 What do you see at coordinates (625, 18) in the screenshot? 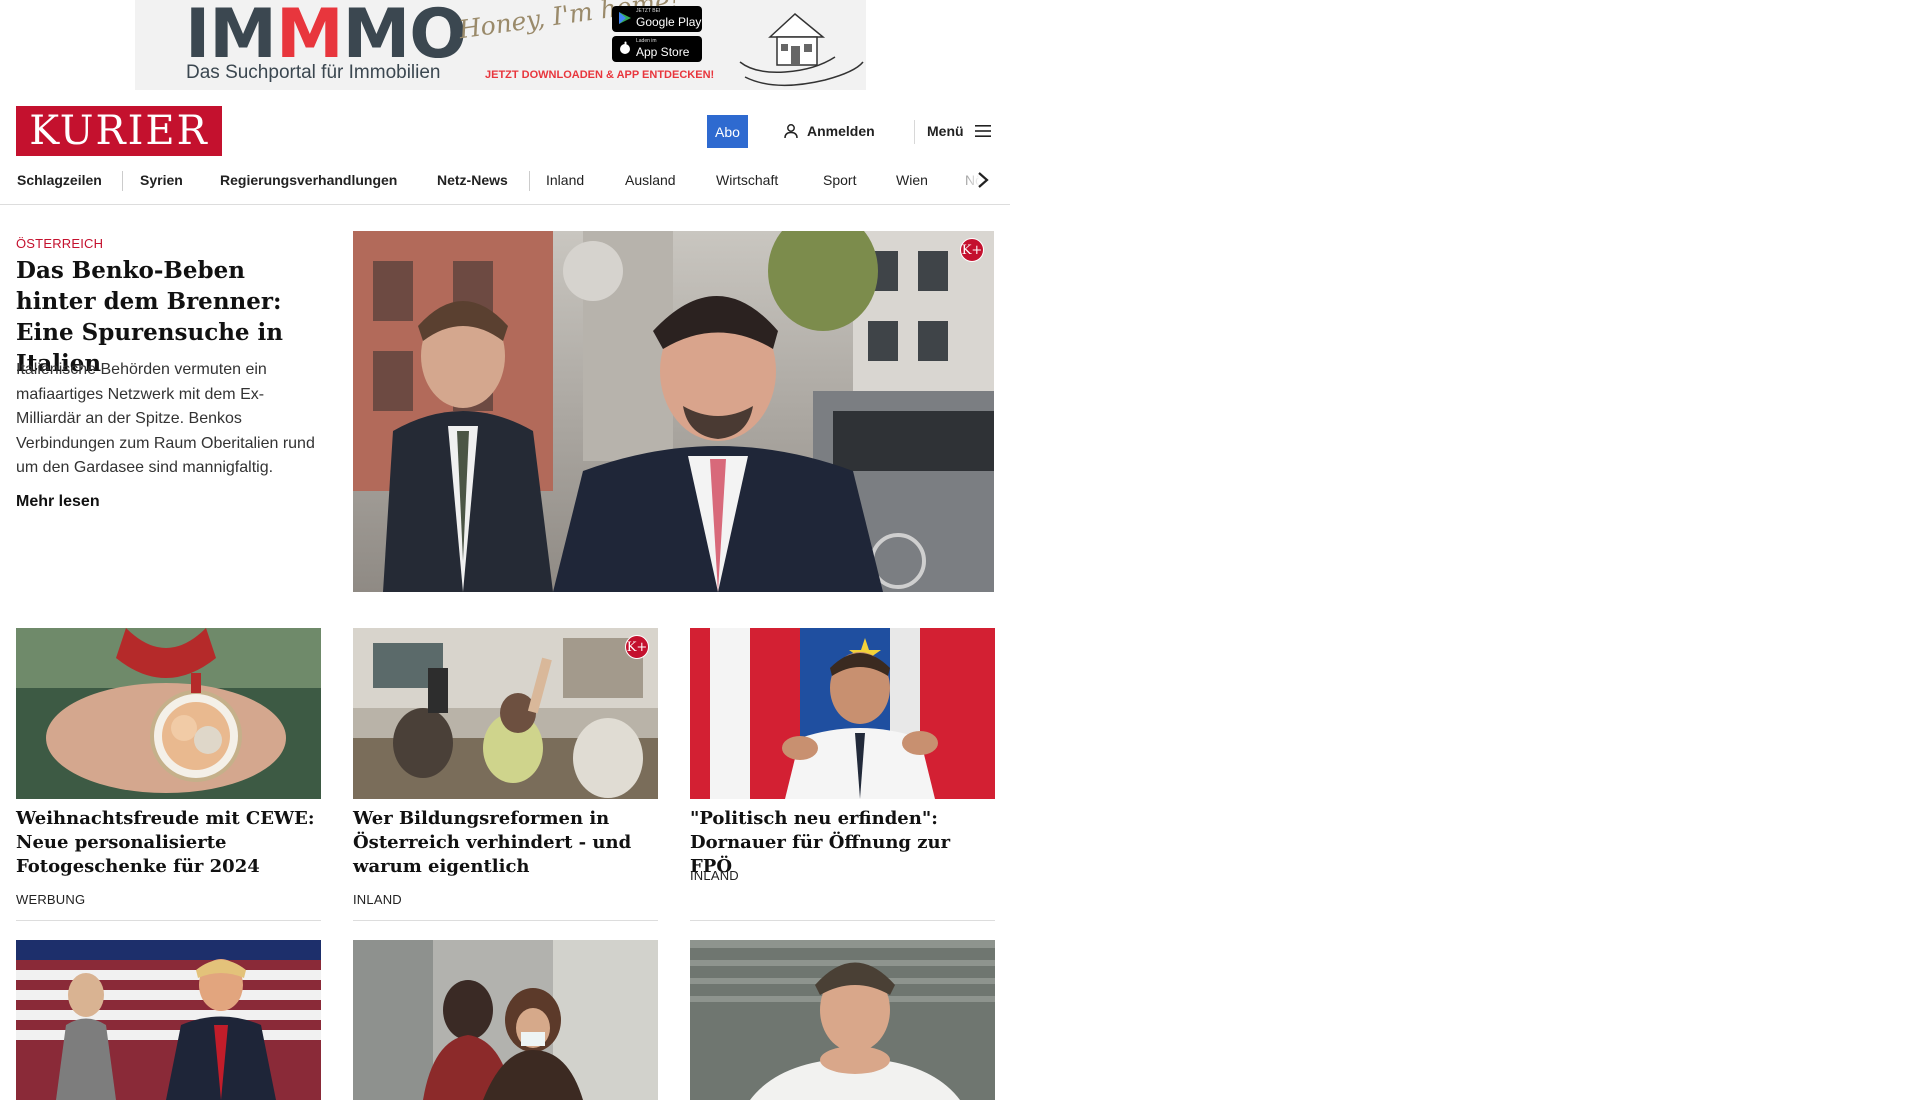
I see `google-play-icon` at bounding box center [625, 18].